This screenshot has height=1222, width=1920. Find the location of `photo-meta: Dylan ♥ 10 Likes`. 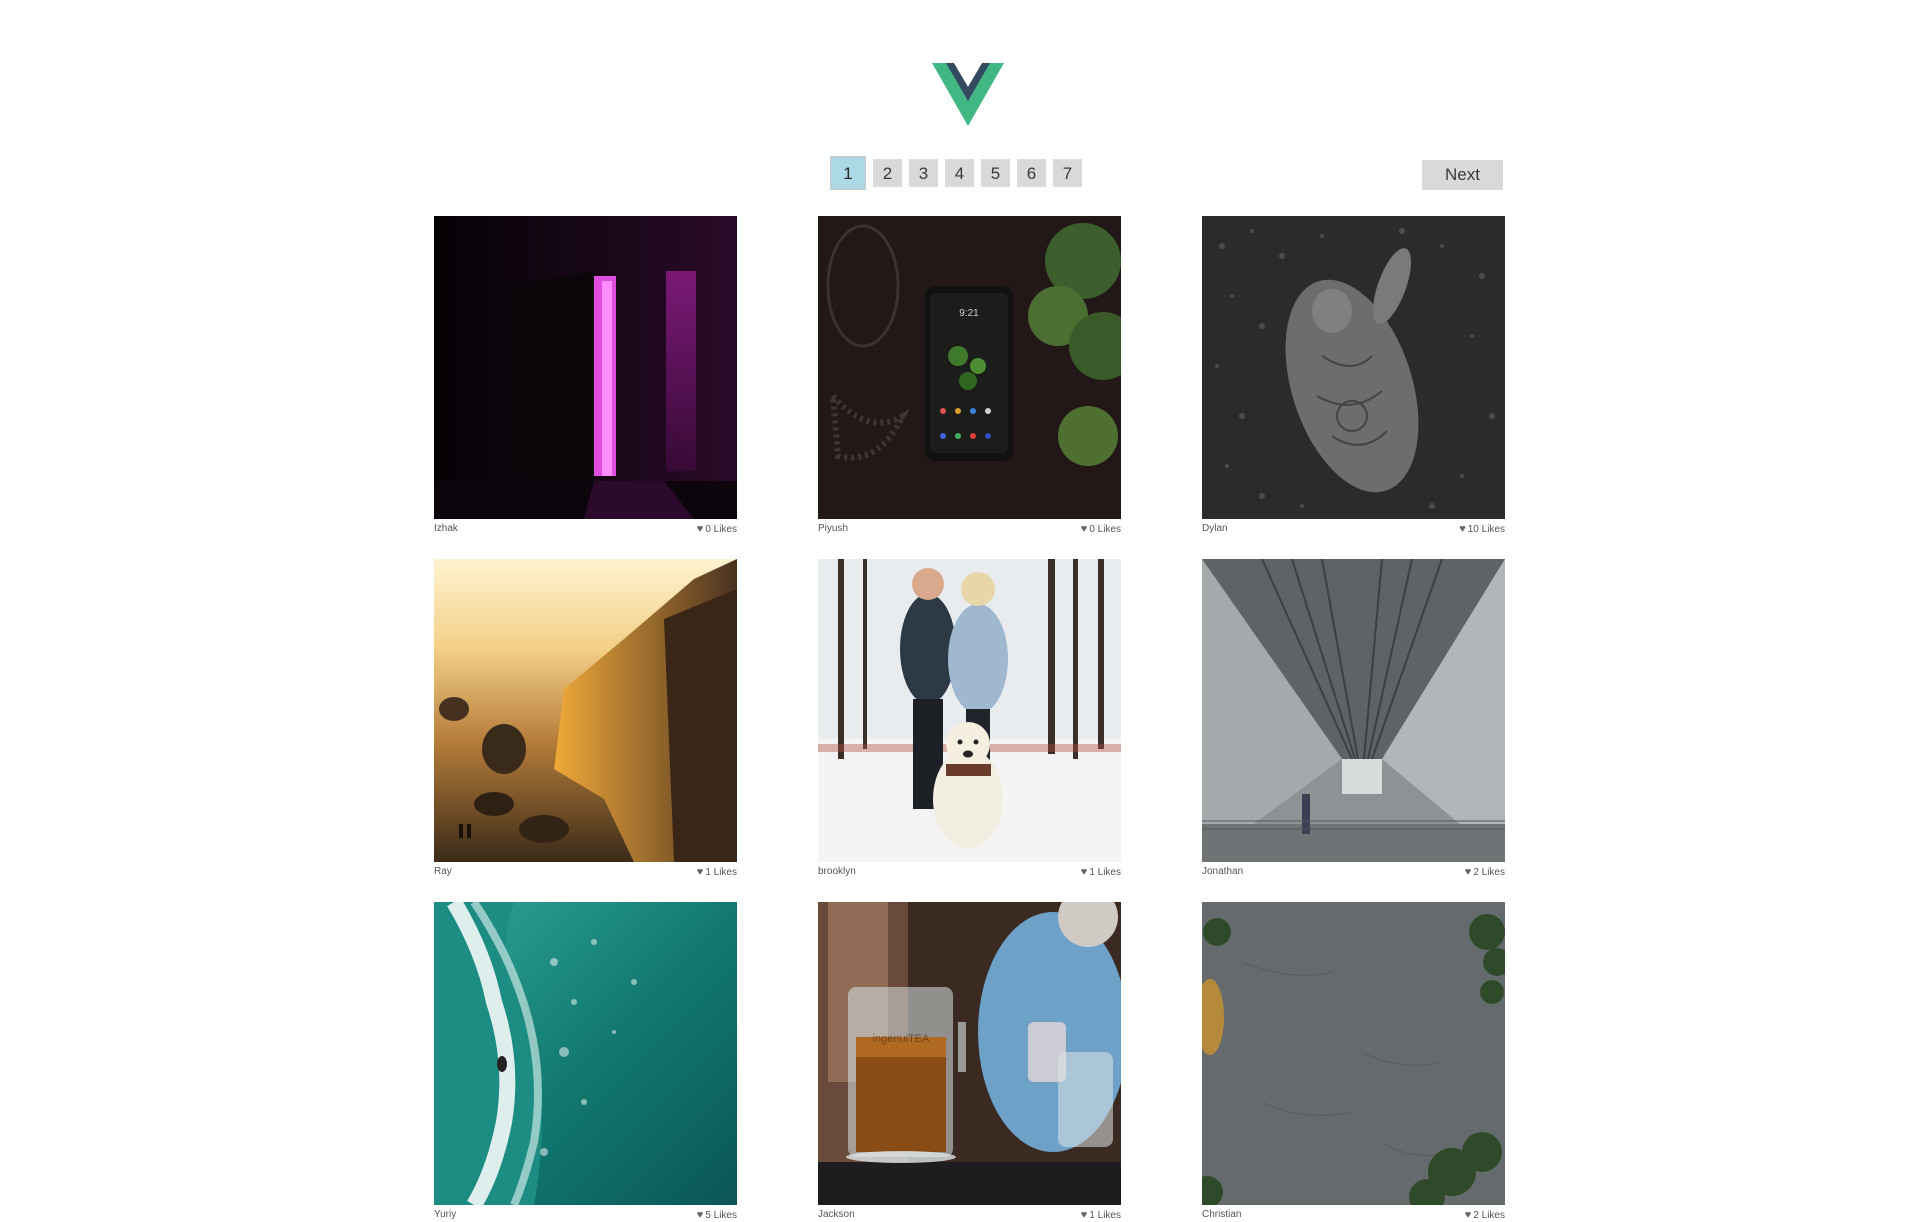

photo-meta: Dylan ♥ 10 Likes is located at coordinates (1353, 528).